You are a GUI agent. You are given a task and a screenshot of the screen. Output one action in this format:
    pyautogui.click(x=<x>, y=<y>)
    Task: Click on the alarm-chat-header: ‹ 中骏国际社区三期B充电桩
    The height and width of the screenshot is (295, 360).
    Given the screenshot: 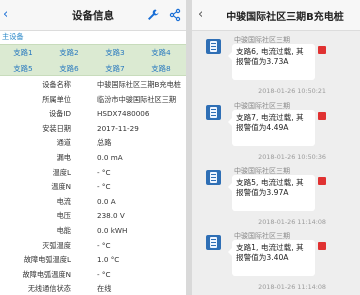 What is the action you would take?
    pyautogui.click(x=276, y=15)
    